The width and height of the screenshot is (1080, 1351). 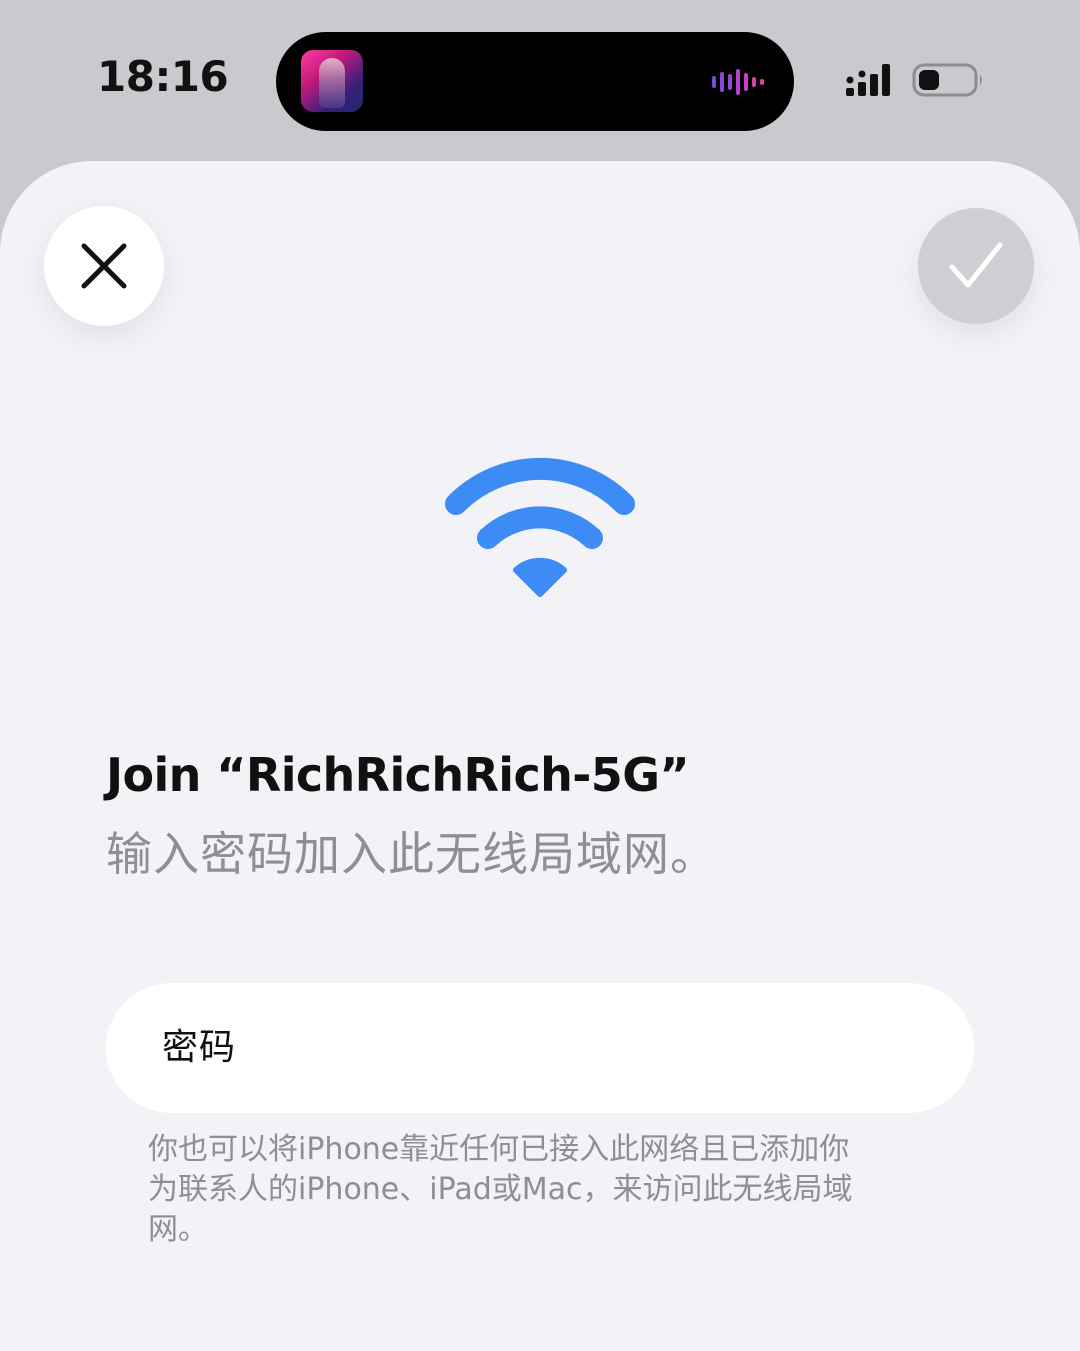 I want to click on clock-time: 18:16, so click(x=163, y=76).